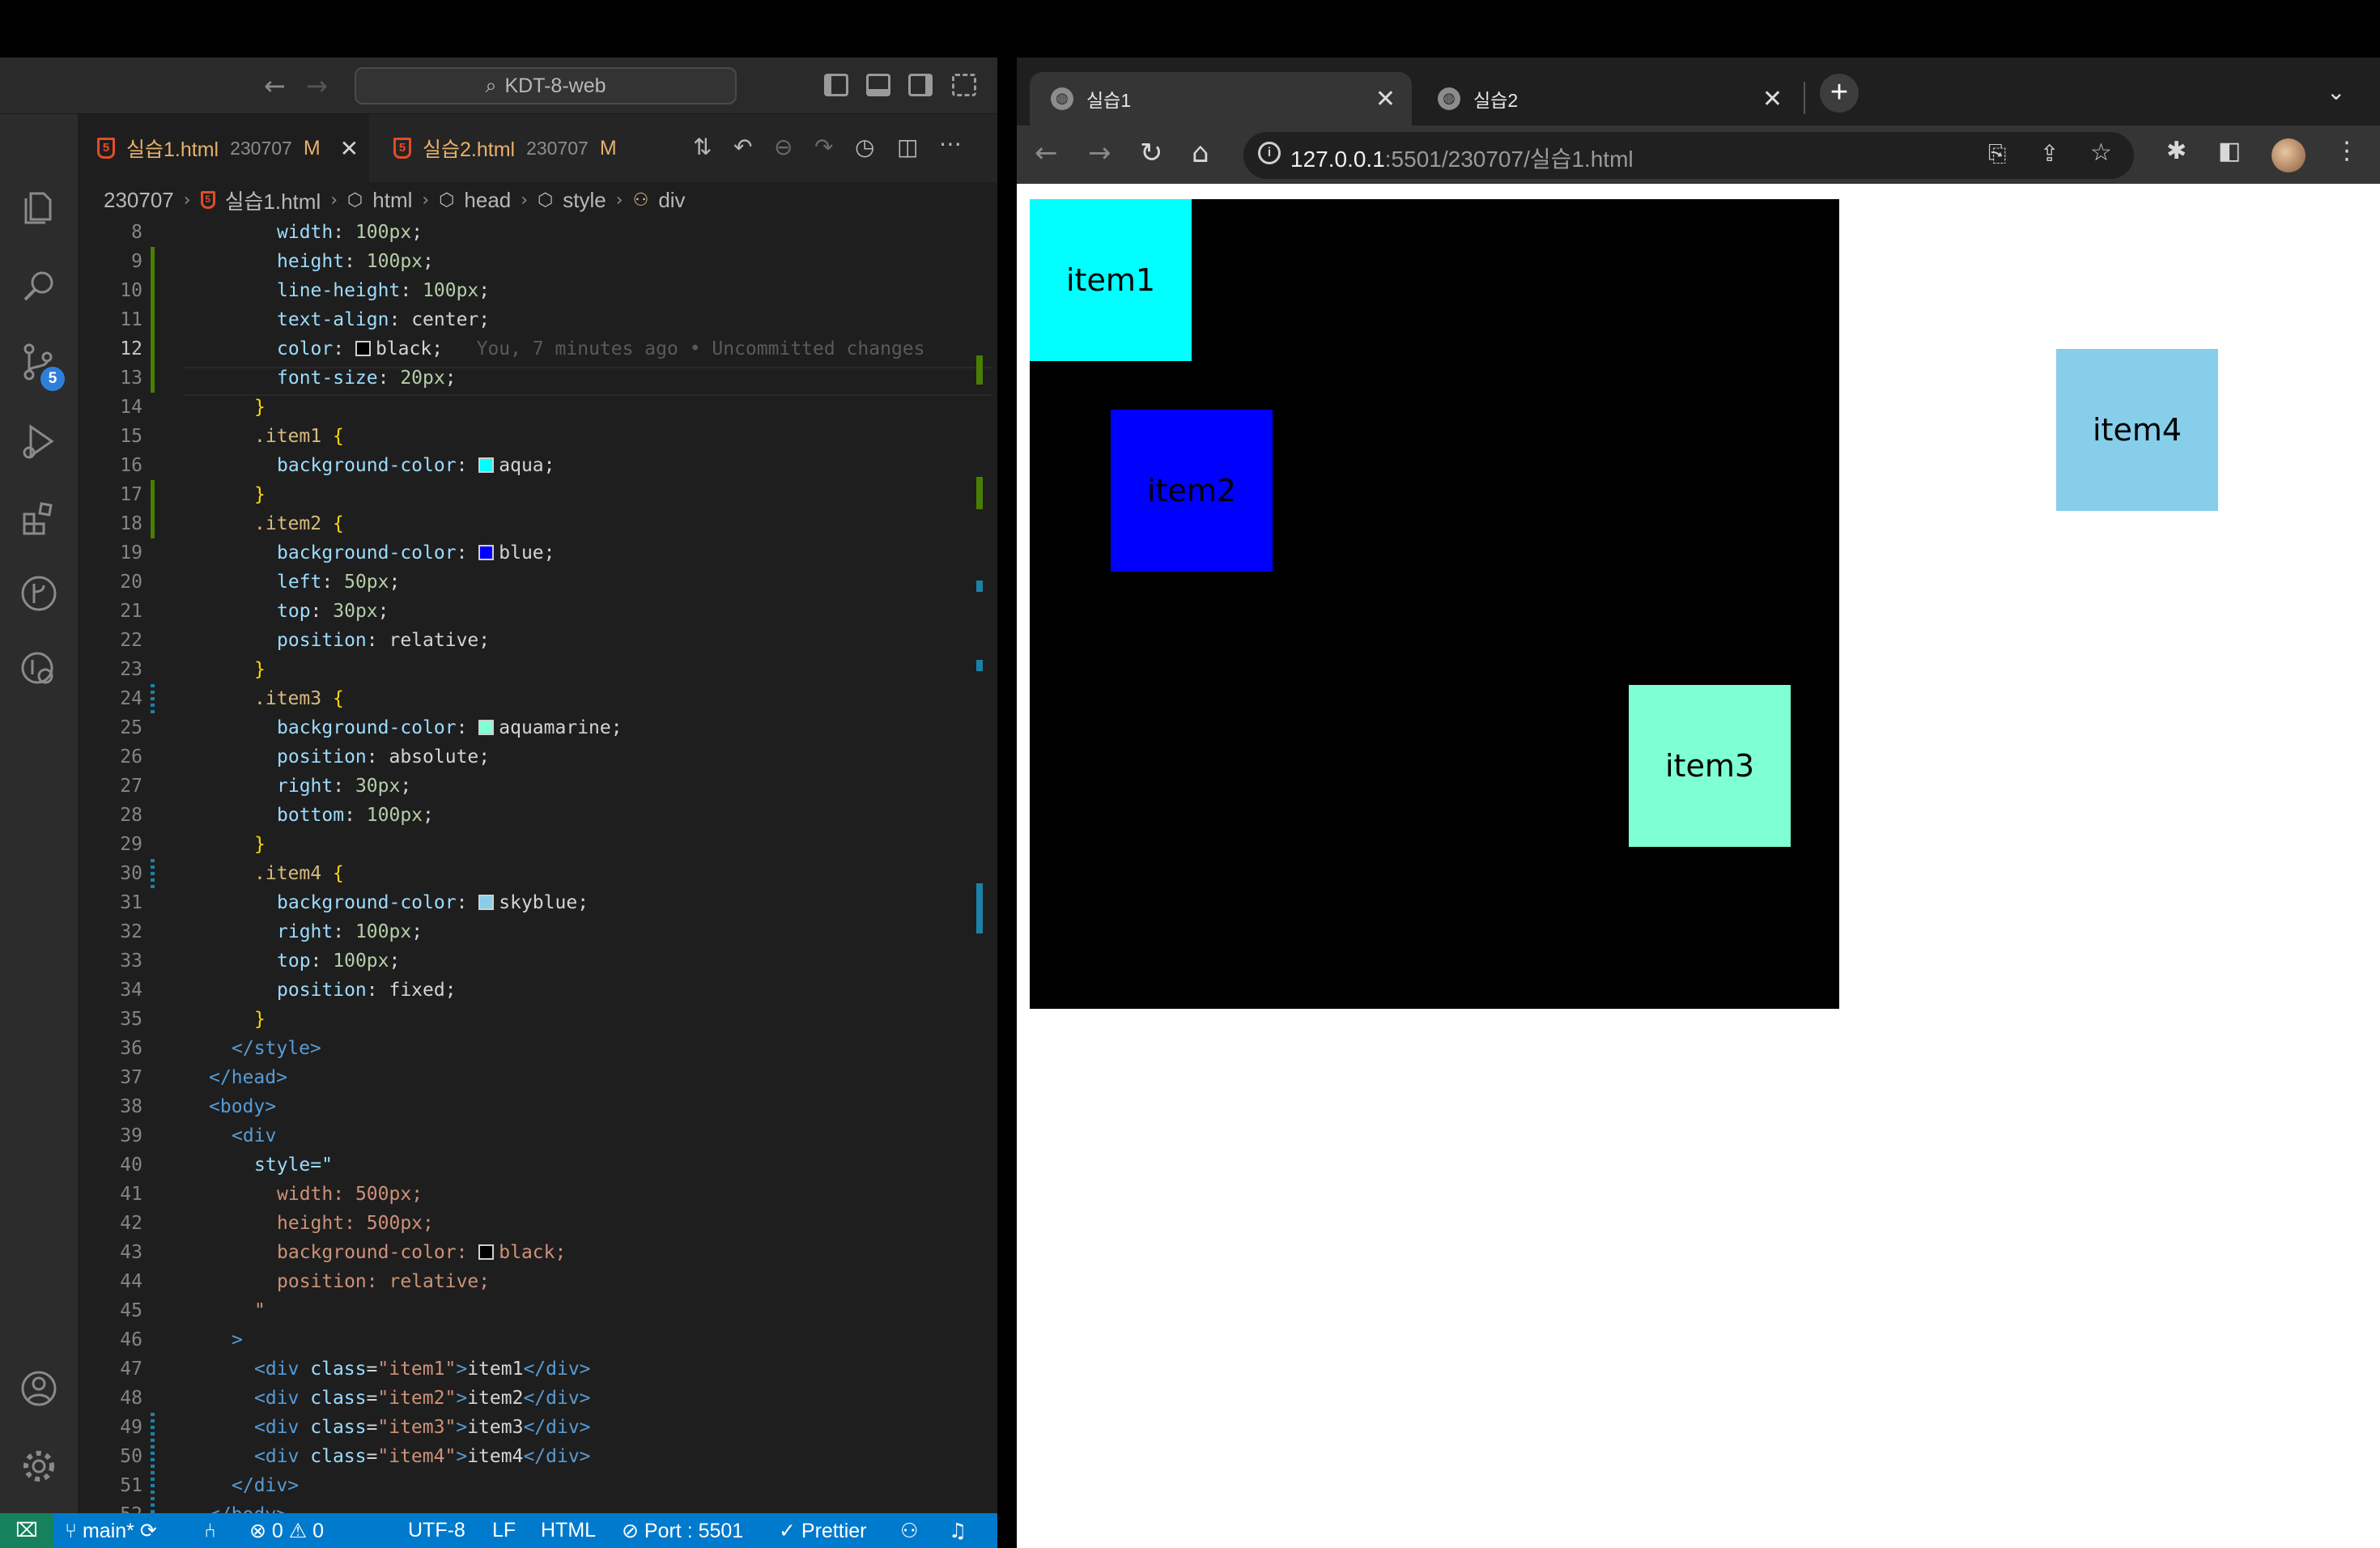  Describe the element at coordinates (110, 1310) in the screenshot. I see `line-number: 45` at that location.